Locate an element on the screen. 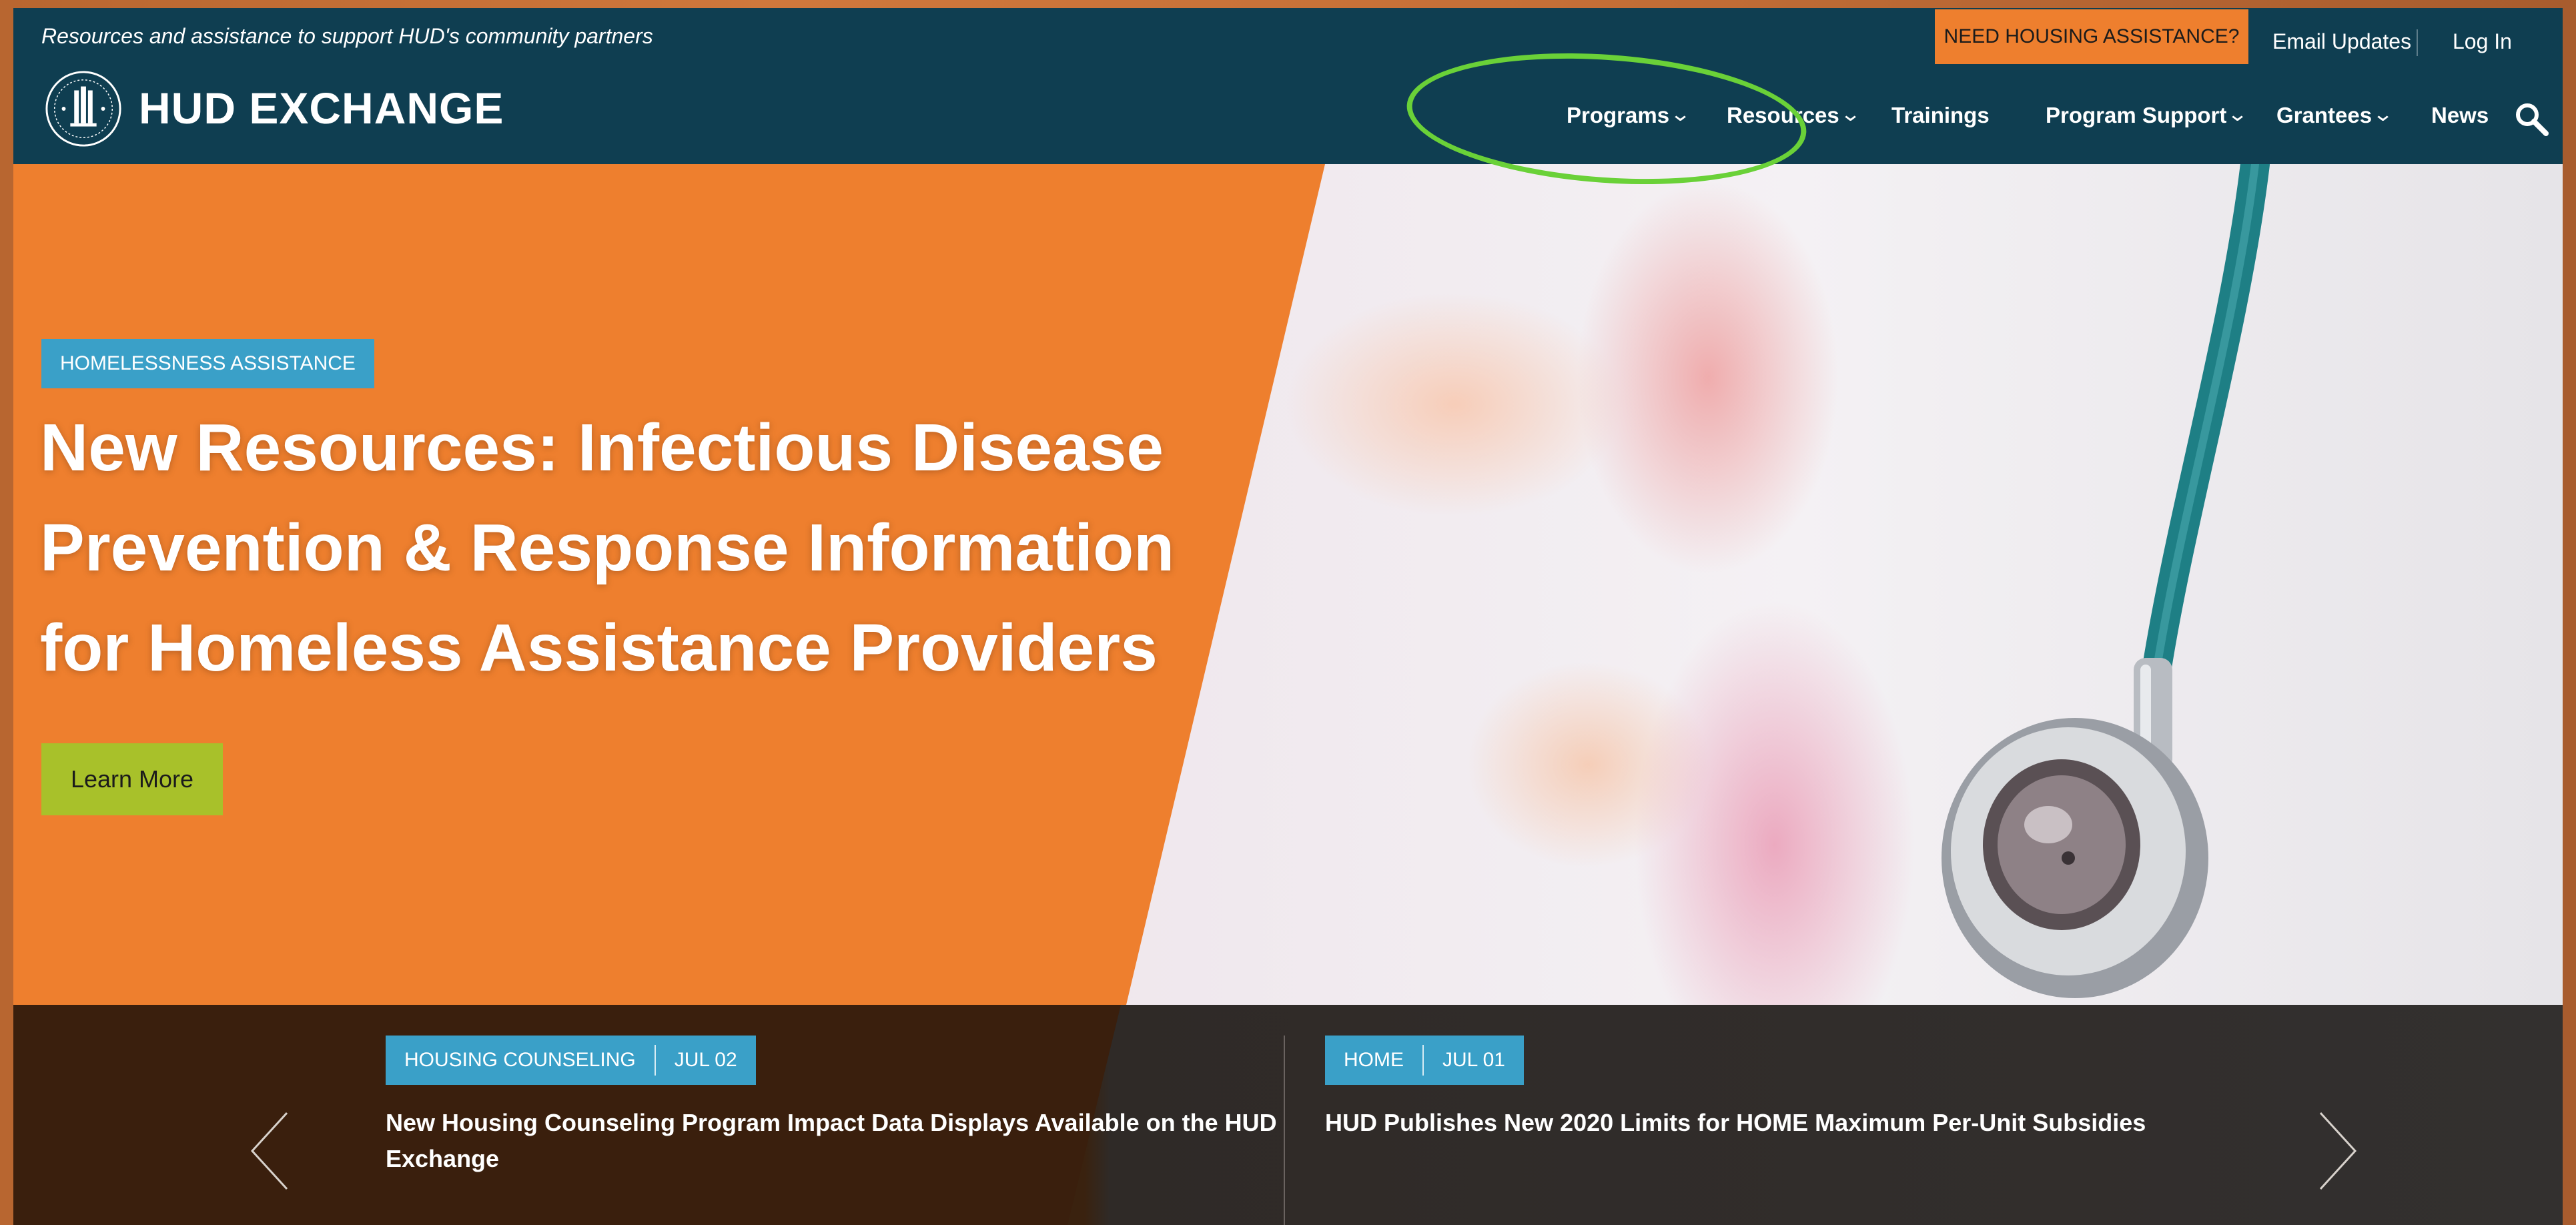  news-category: HOUSING COUNSELING is located at coordinates (520, 1060).